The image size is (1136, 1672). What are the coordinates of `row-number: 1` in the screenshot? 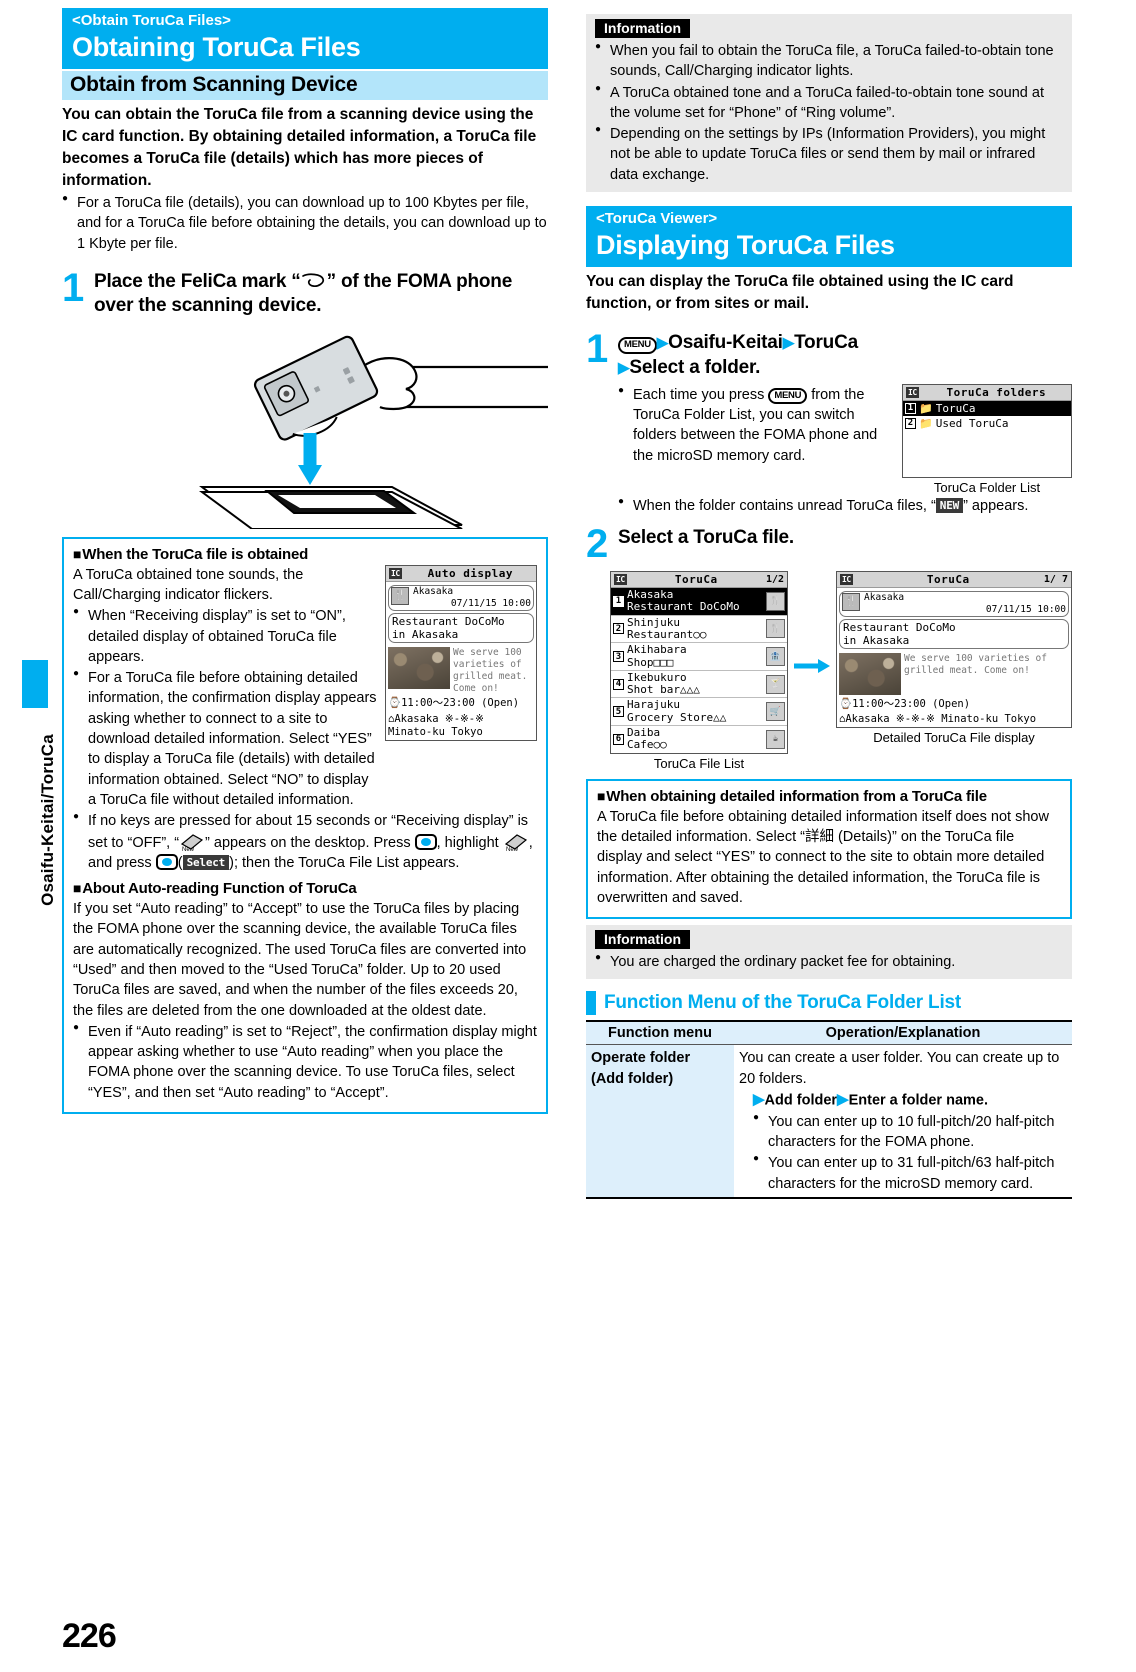 It's located at (618, 601).